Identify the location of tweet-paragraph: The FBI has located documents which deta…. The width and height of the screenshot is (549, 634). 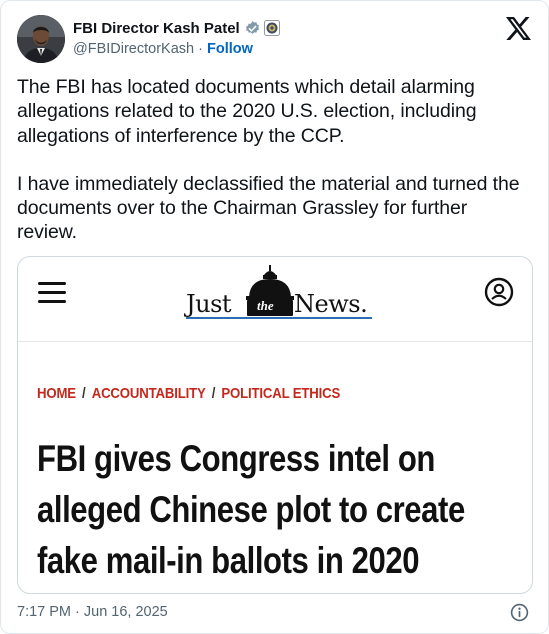
(247, 111).